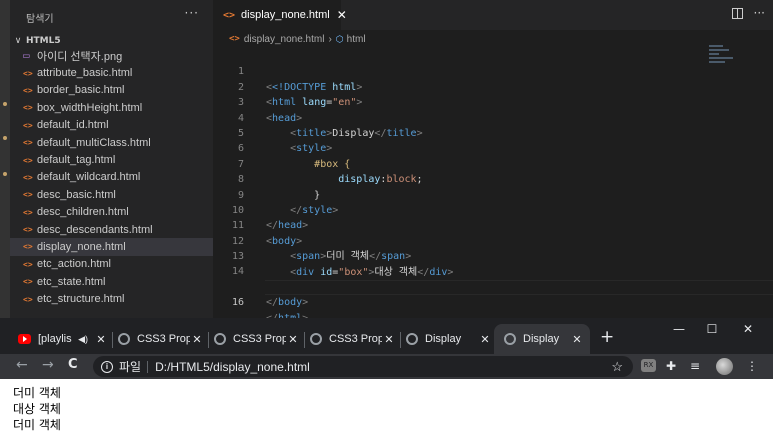 Image resolution: width=773 pixels, height=440 pixels. I want to click on puzzle-icon: ✚, so click(671, 366).